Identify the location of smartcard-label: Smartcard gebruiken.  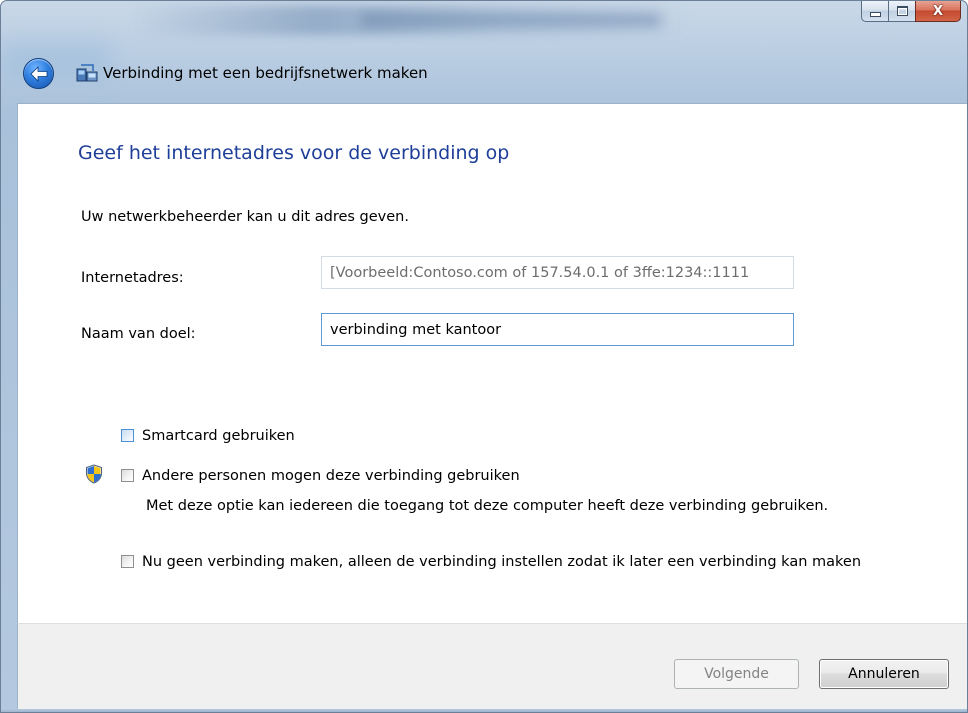
(218, 436).